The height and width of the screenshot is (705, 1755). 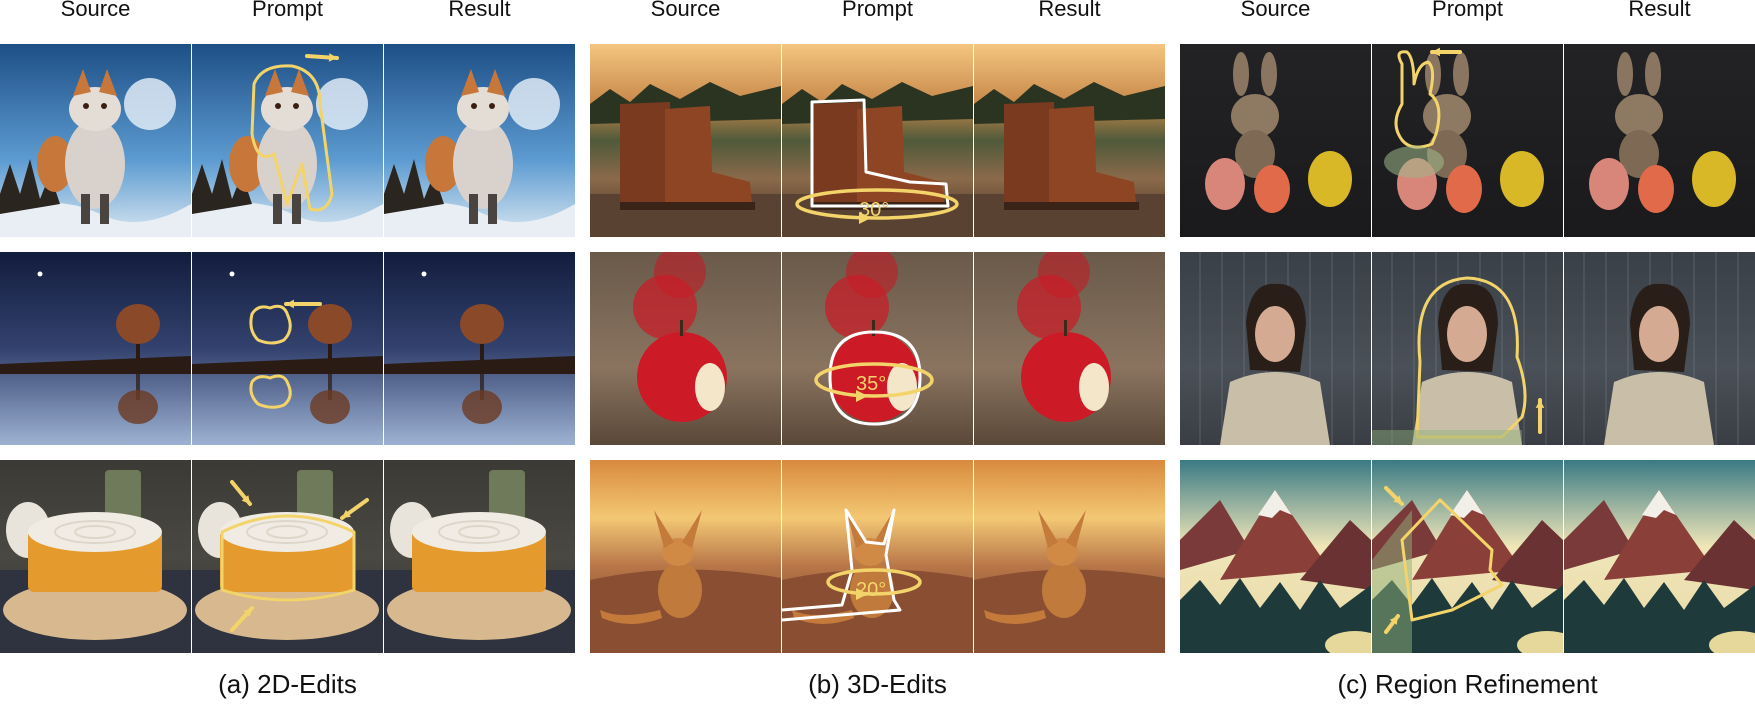 What do you see at coordinates (877, 556) in the screenshot?
I see `prompt-image: 20°` at bounding box center [877, 556].